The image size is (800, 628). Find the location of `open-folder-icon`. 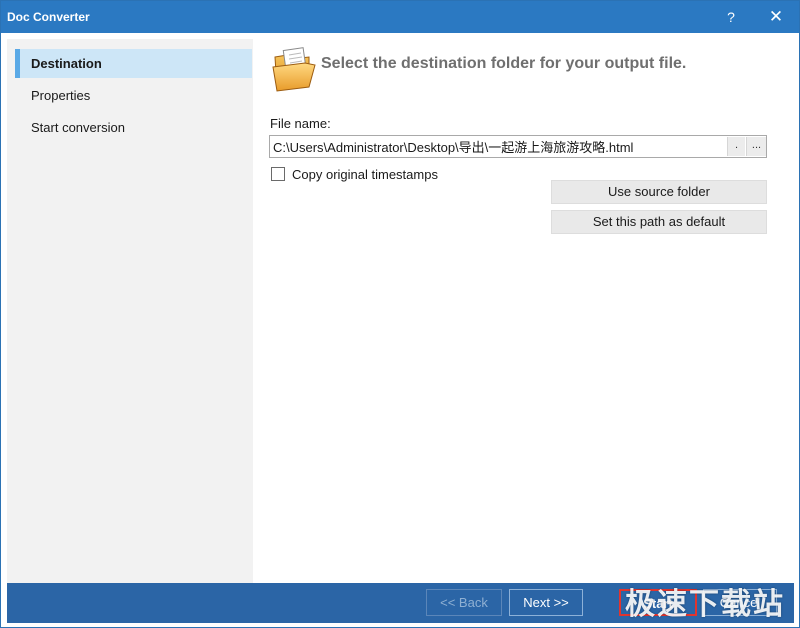

open-folder-icon is located at coordinates (294, 69).